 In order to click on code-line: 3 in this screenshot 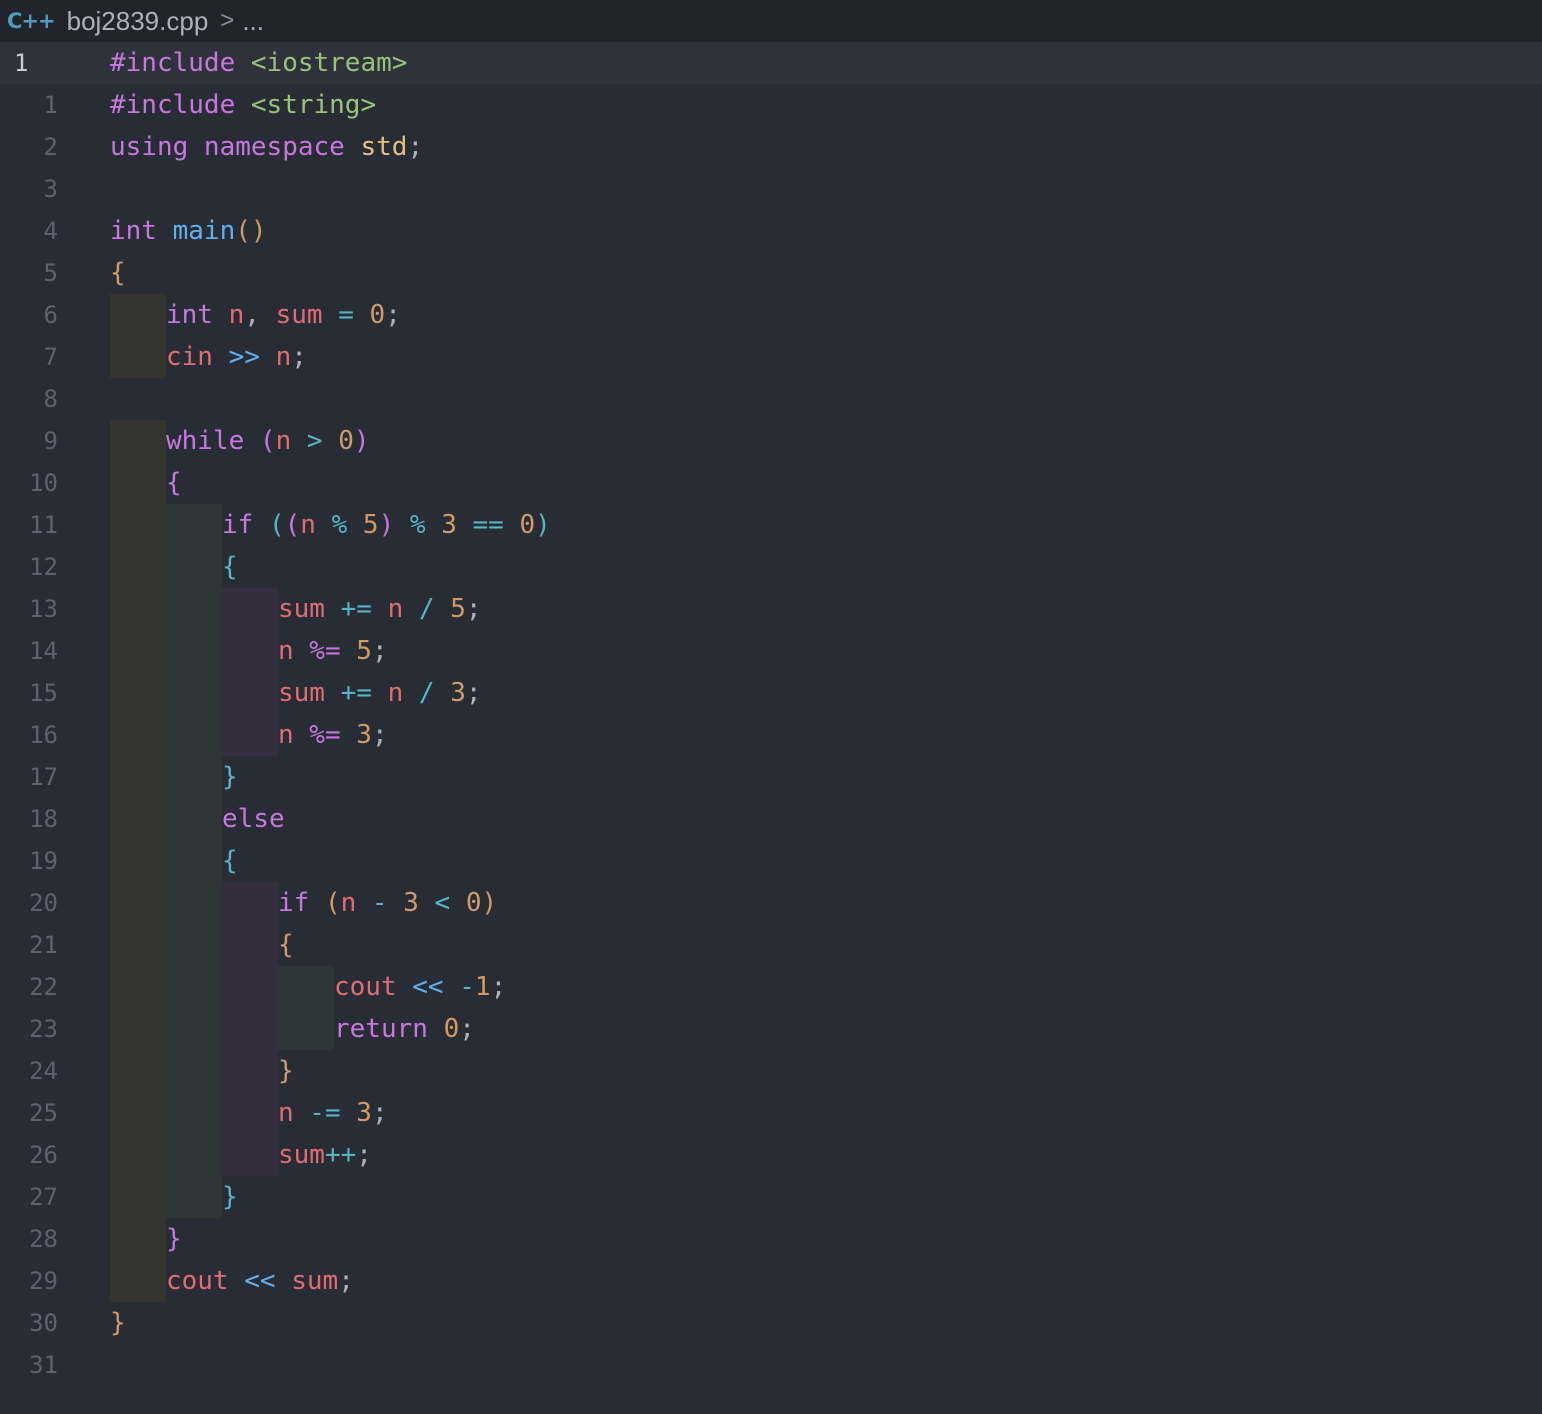, I will do `click(771, 189)`.